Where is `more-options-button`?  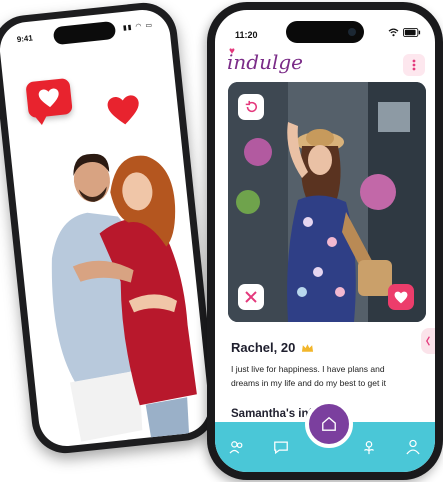 more-options-button is located at coordinates (414, 65).